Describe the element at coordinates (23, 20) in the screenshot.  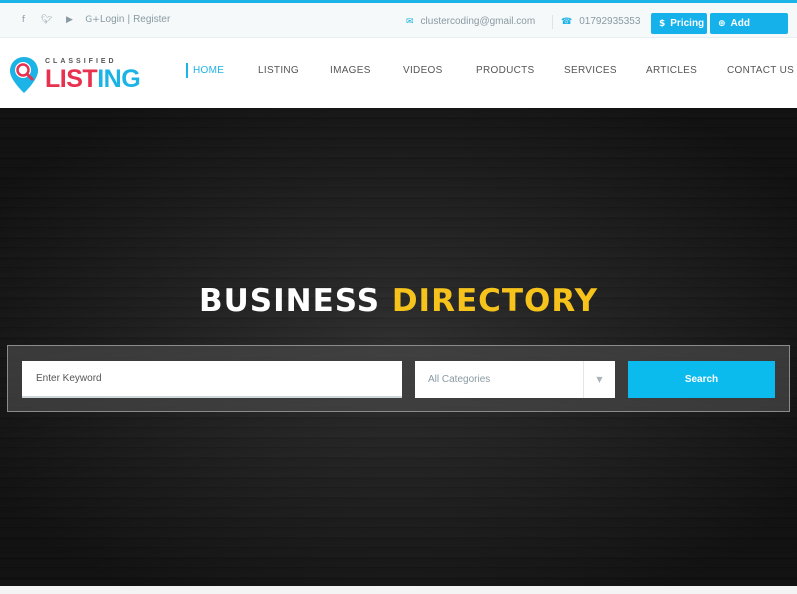
I see `facebook-icon: f` at that location.